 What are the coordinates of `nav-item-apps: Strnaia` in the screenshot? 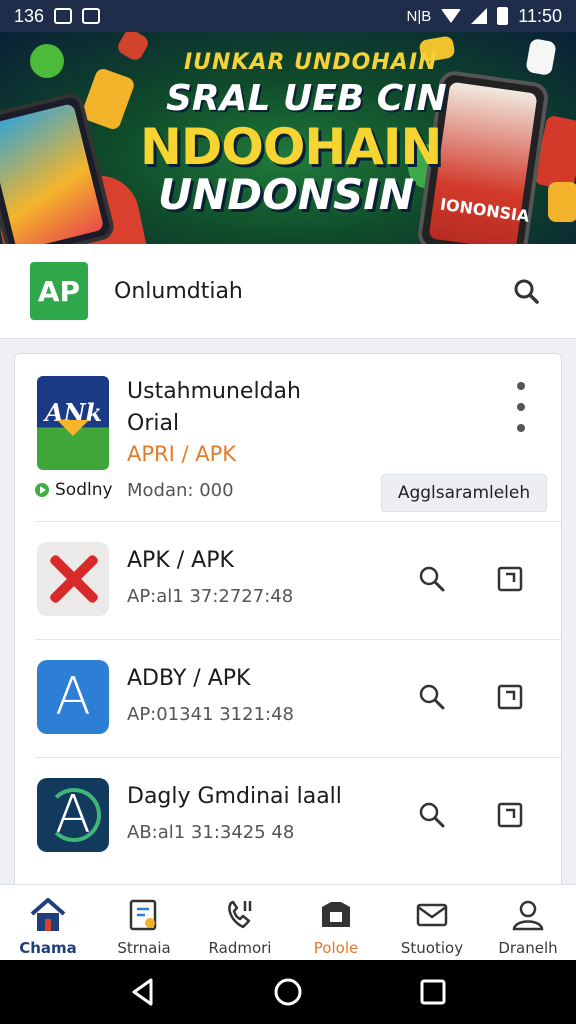 It's located at (144, 922).